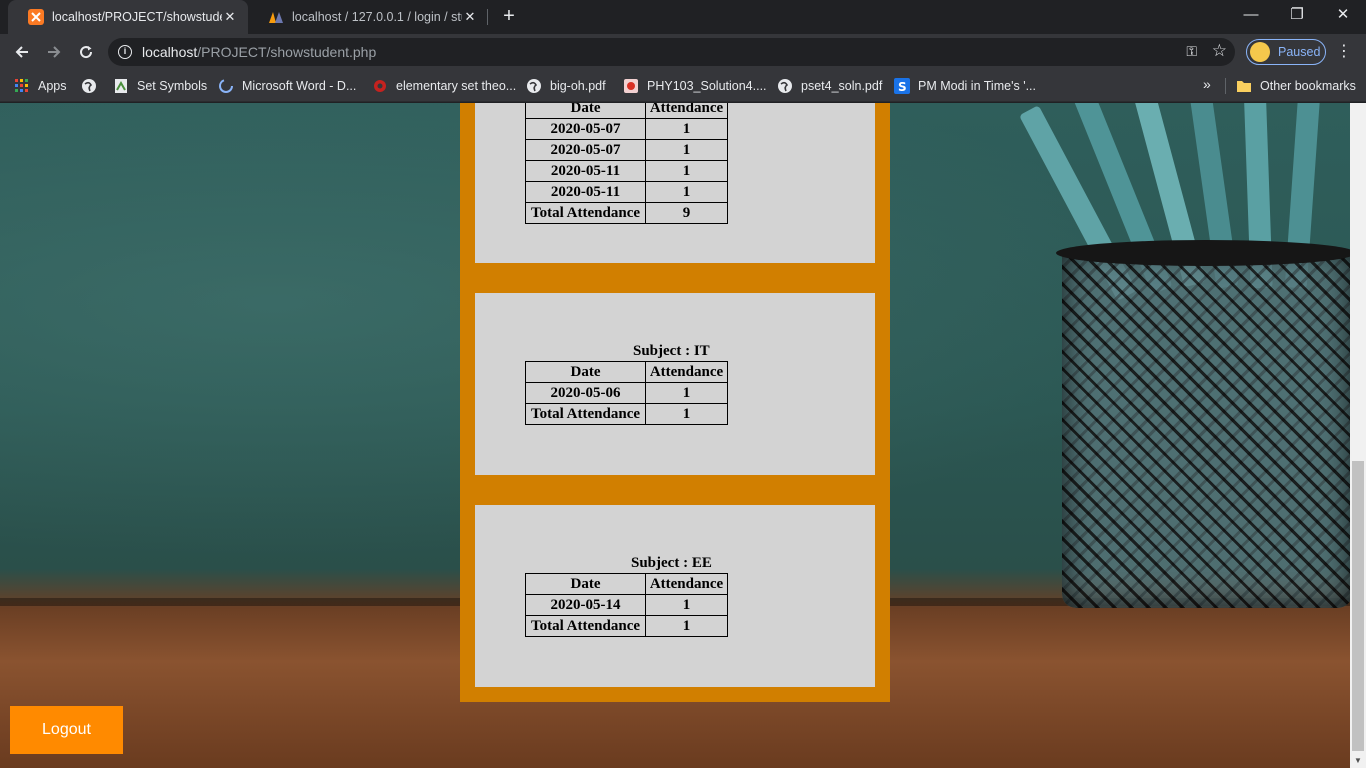 The height and width of the screenshot is (768, 1366). I want to click on reload-button, so click(86, 52).